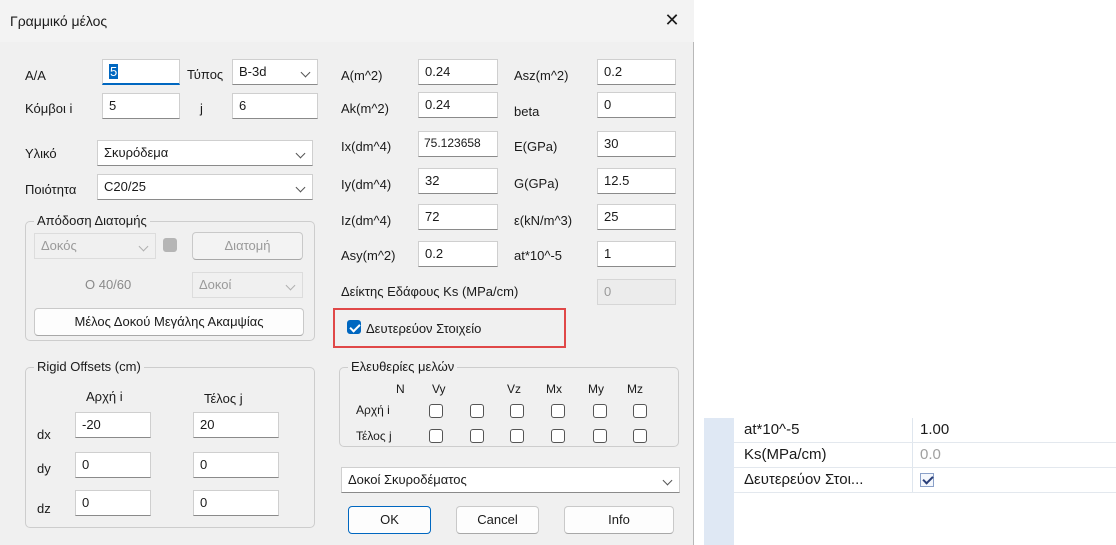  What do you see at coordinates (558, 436) in the screenshot?
I see `release-end-mx` at bounding box center [558, 436].